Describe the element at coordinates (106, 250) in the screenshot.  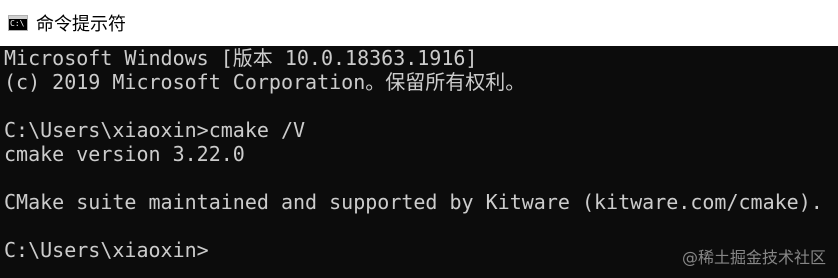
I see `console-prompt: C:\Users\xiaoxin>` at that location.